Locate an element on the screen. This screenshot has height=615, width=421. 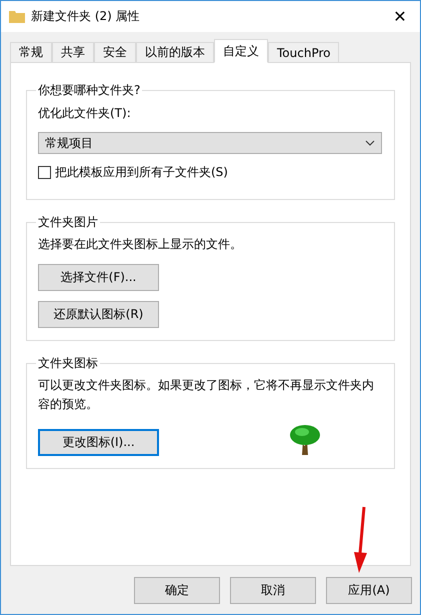
tree-icon is located at coordinates (305, 440).